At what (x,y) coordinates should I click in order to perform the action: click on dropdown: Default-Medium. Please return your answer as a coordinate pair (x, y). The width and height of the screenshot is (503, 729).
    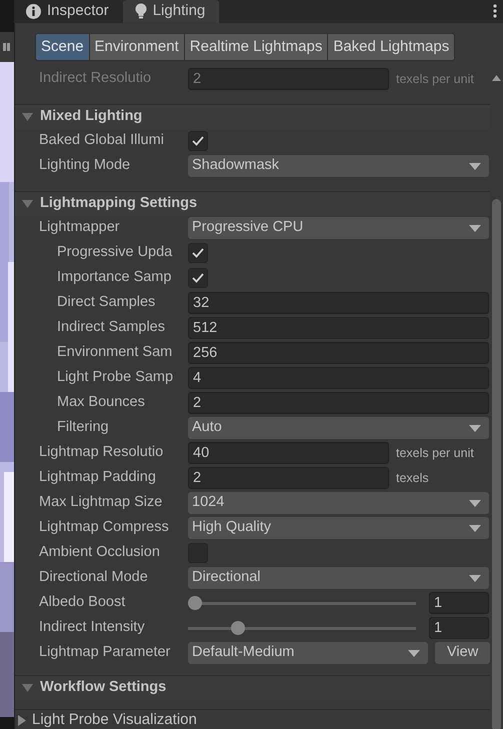
    Looking at the image, I should click on (308, 653).